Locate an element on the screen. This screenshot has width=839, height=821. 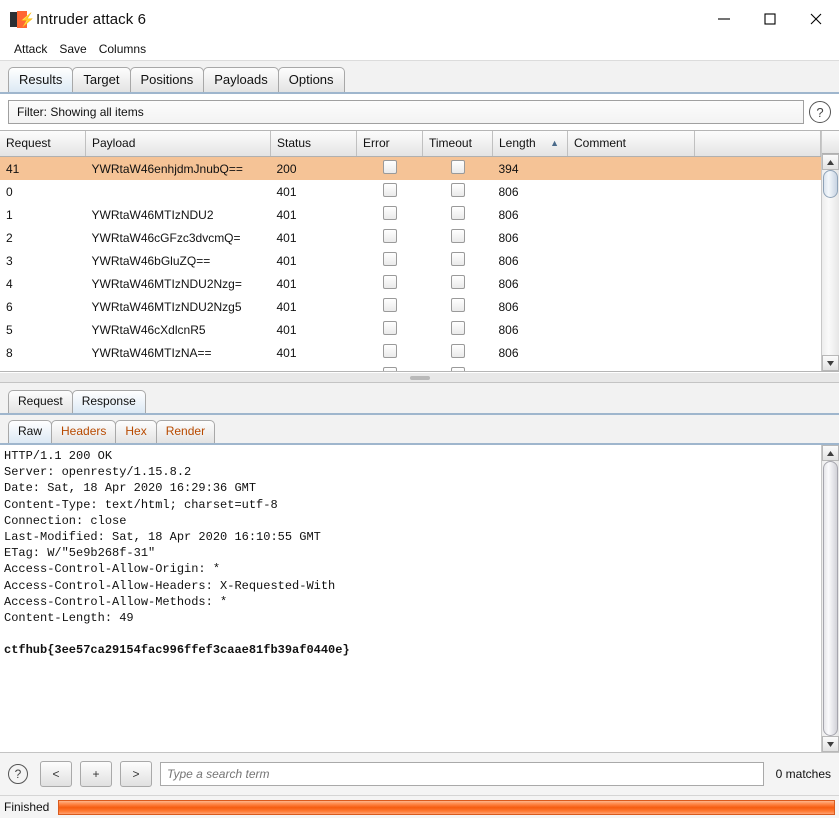
pane-splitter is located at coordinates (419, 377).